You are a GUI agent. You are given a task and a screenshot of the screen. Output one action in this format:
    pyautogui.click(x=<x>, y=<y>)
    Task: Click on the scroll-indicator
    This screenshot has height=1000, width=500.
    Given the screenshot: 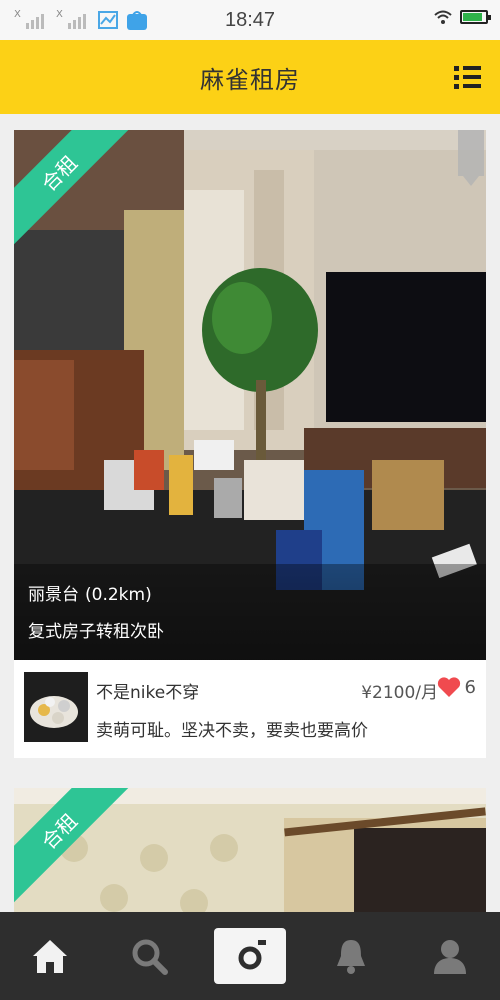 What is the action you would take?
    pyautogui.click(x=471, y=158)
    